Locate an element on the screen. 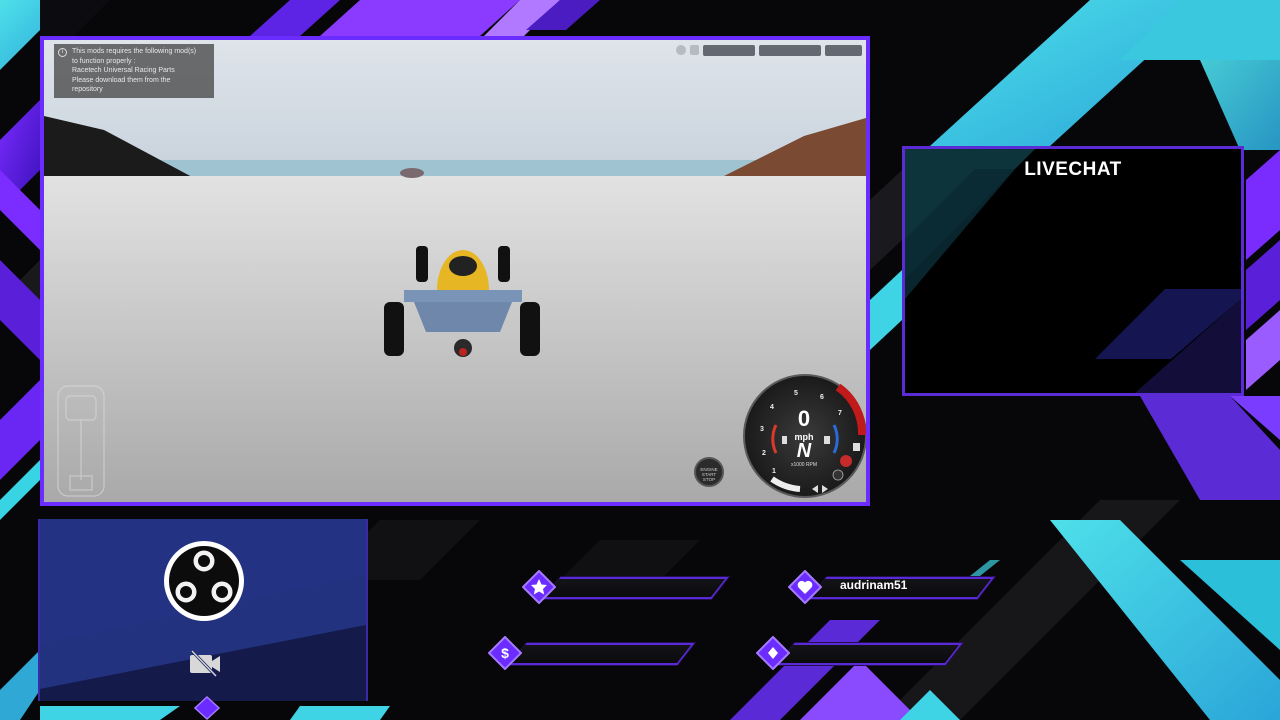 Image resolution: width=1280 pixels, height=720 pixels. gear-indicator: N is located at coordinates (804, 451).